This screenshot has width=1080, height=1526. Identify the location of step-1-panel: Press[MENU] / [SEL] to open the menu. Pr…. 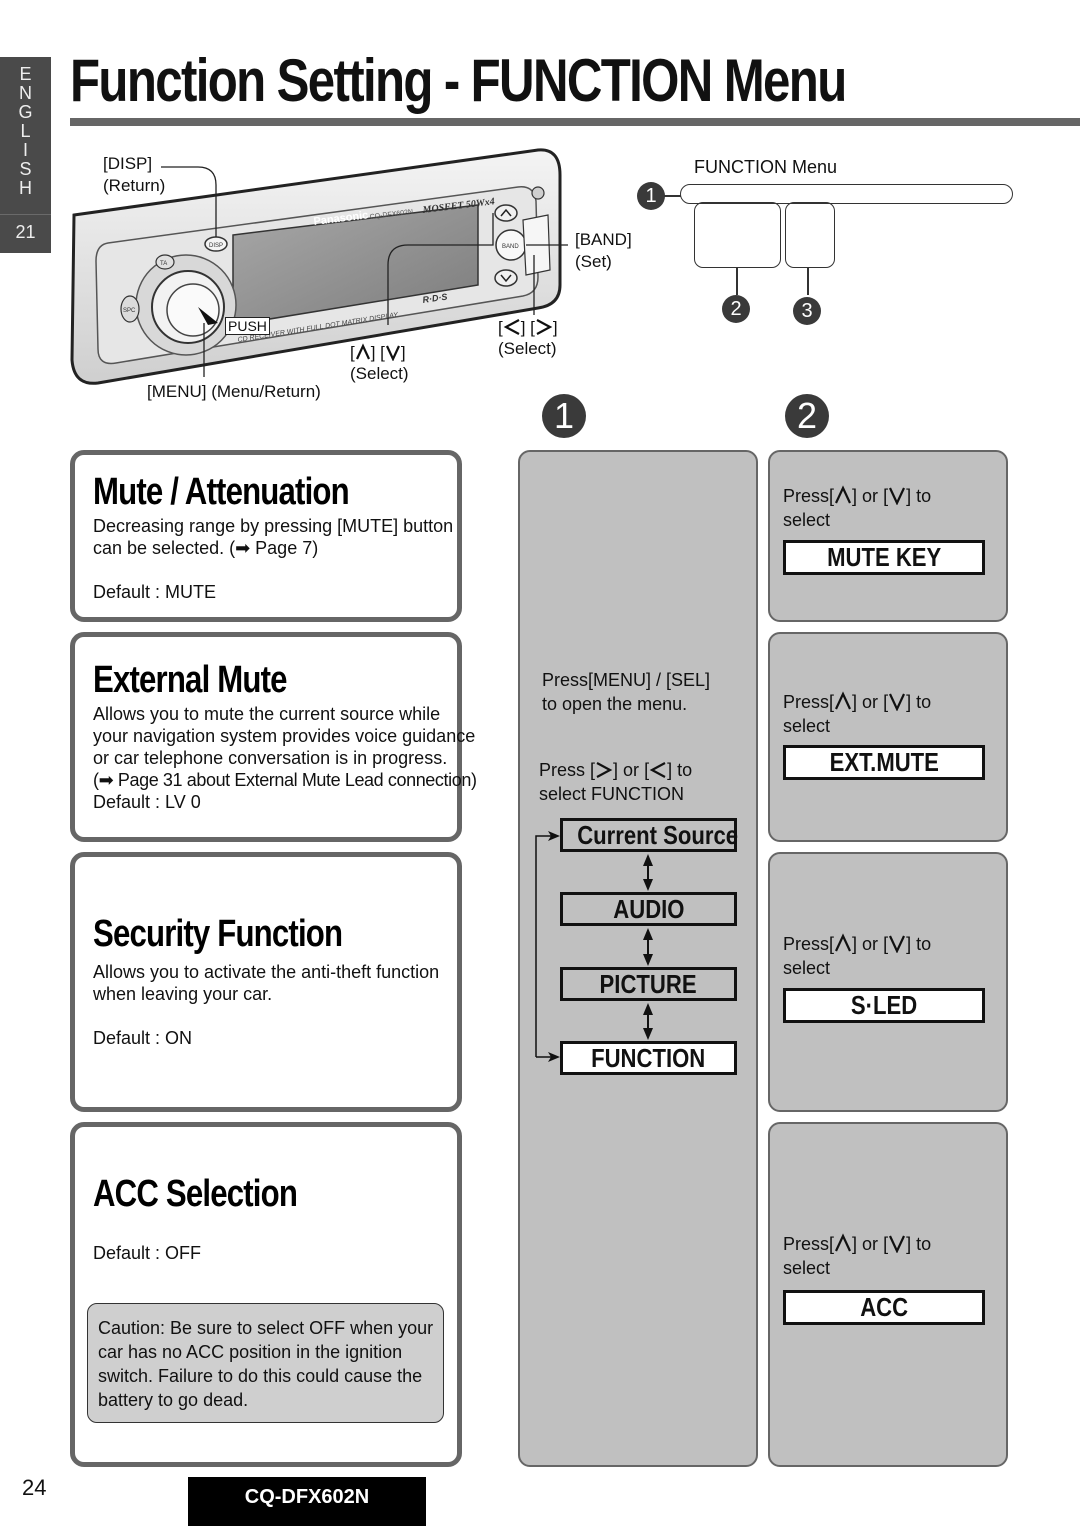
(638, 958).